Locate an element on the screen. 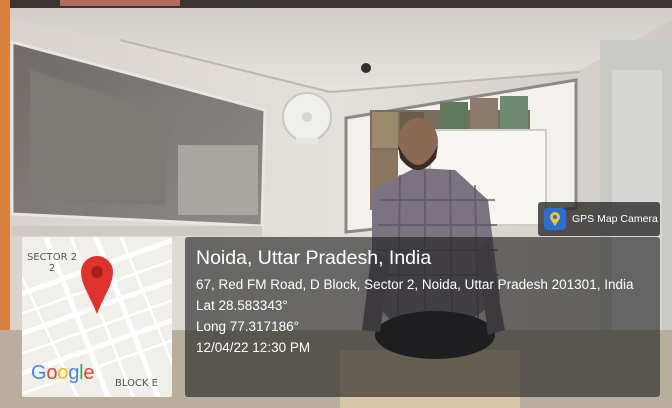 This screenshot has height=408, width=672. map-sector-line1: SECTOR 2 is located at coordinates (52, 257).